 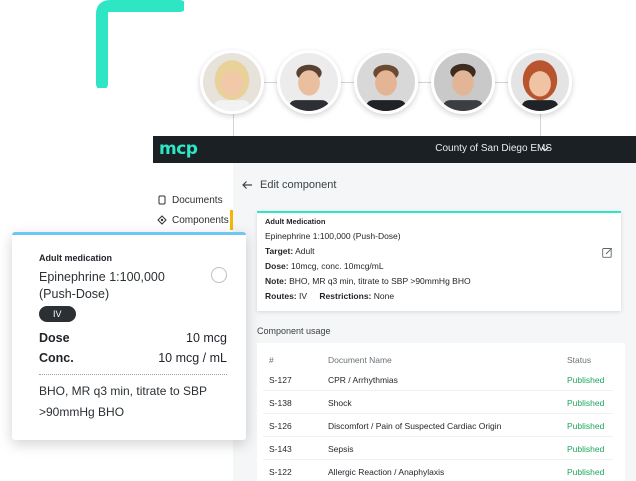 I want to click on brand-logo: mcp, so click(x=178, y=149).